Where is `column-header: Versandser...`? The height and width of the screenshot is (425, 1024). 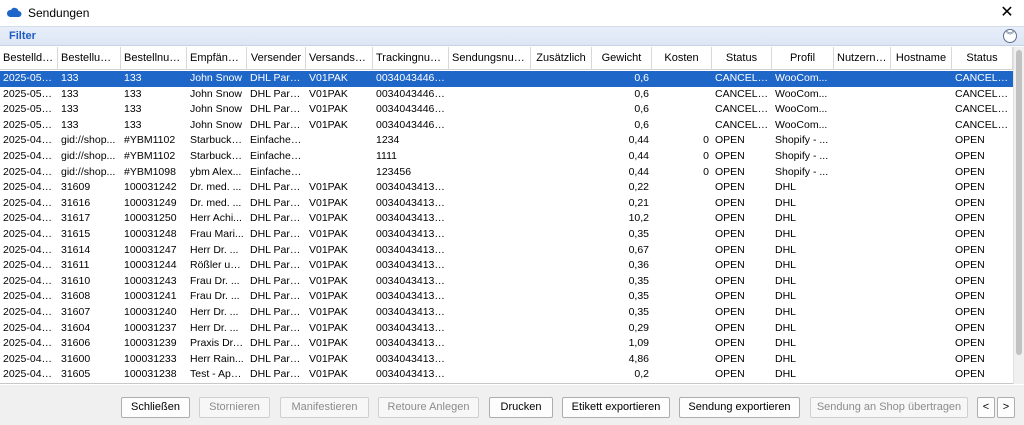
column-header: Versandser... is located at coordinates (339, 58).